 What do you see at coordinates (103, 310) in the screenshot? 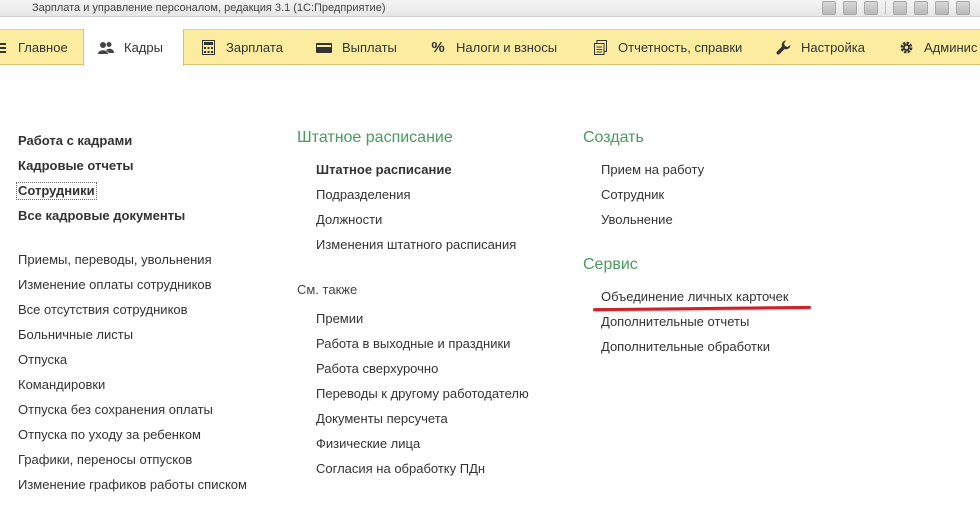
I see `list-item: Все отсутствия сотрудников` at bounding box center [103, 310].